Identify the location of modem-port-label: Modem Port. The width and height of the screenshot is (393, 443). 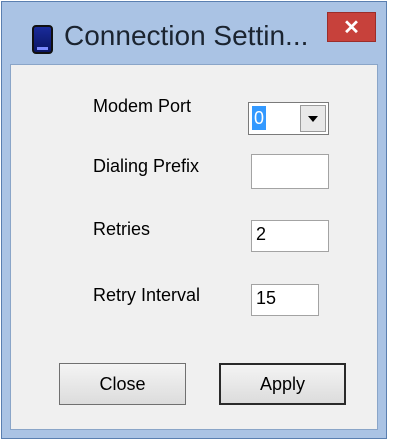
(142, 106).